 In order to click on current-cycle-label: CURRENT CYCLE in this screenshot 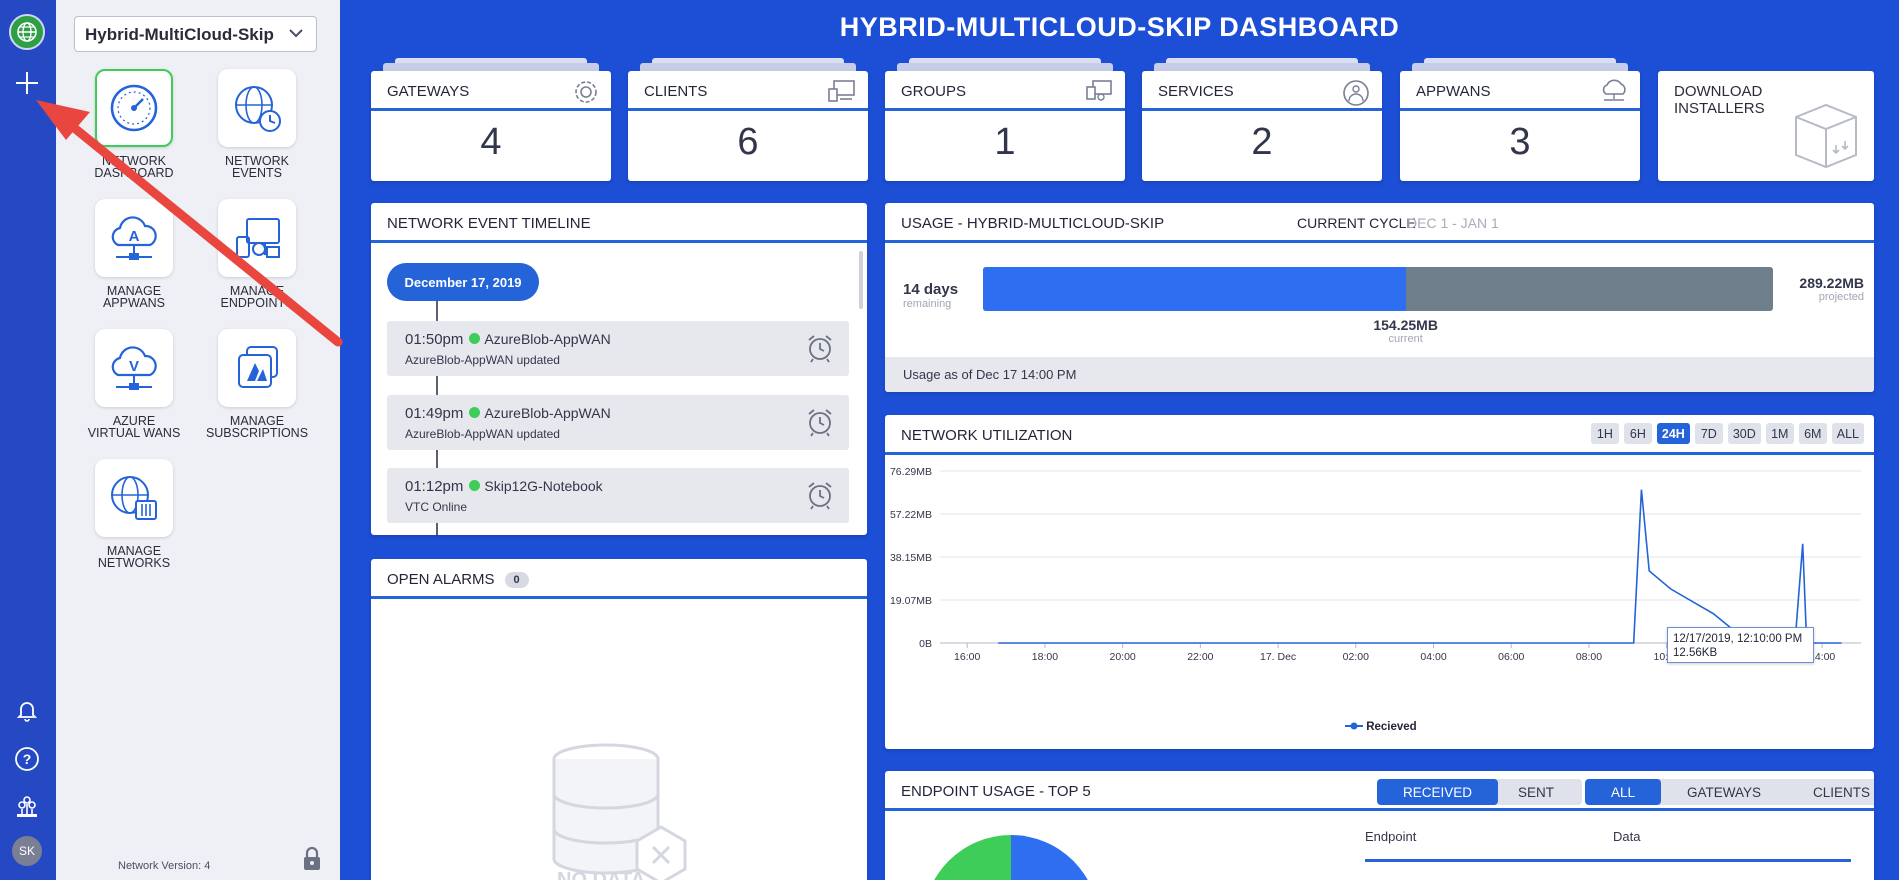, I will do `click(1356, 223)`.